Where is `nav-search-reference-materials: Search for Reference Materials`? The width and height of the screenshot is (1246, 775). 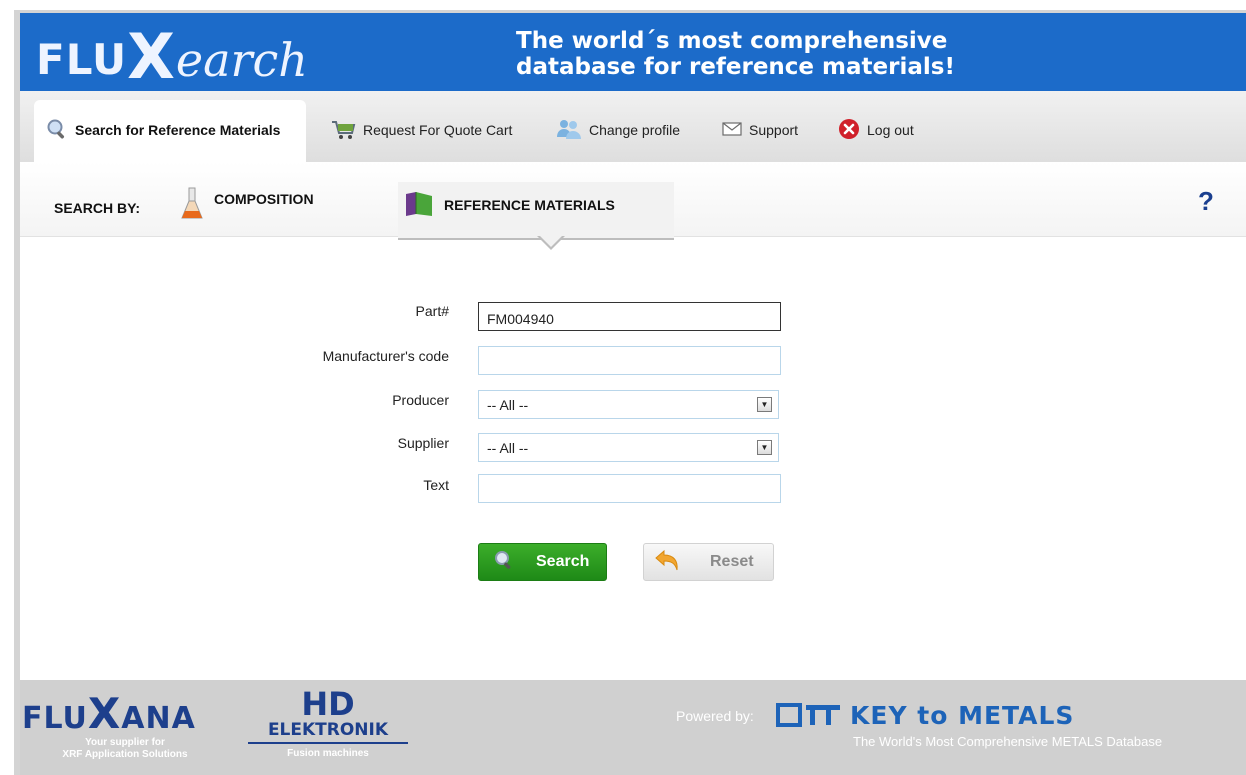 nav-search-reference-materials: Search for Reference Materials is located at coordinates (163, 130).